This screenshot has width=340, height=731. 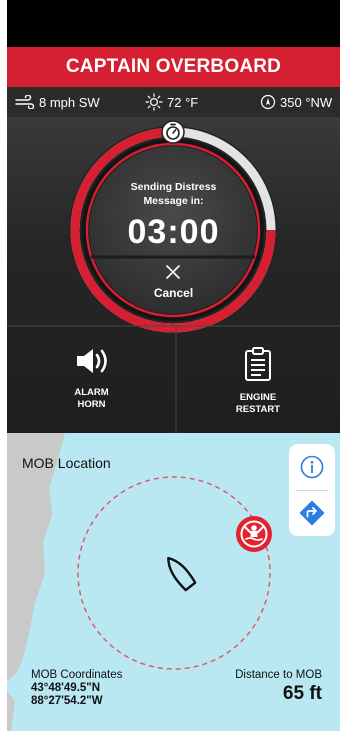 I want to click on person-overboard-icon, so click(x=254, y=534).